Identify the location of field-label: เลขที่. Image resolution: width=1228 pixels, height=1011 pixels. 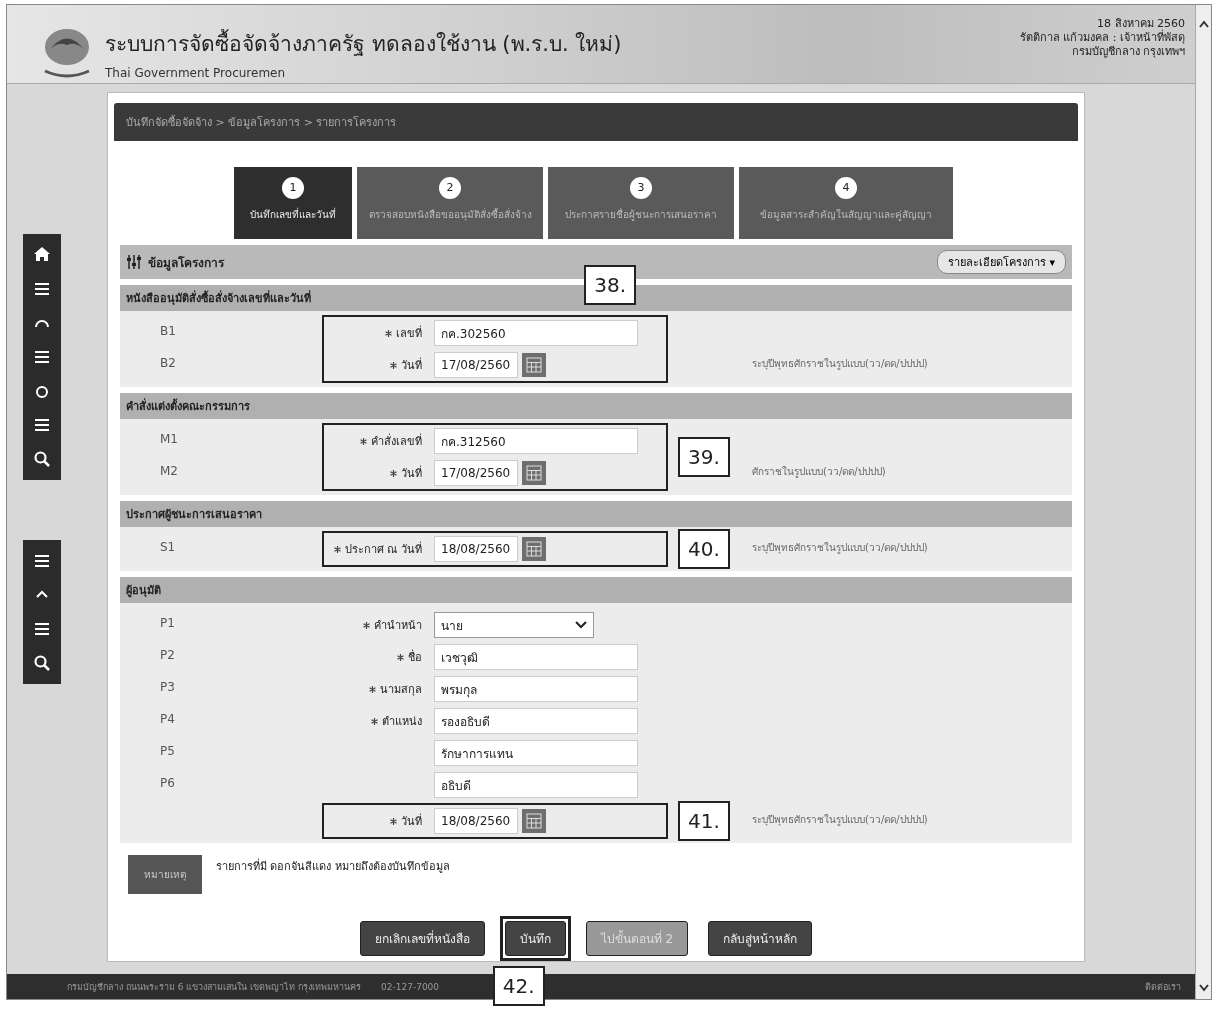
(409, 333).